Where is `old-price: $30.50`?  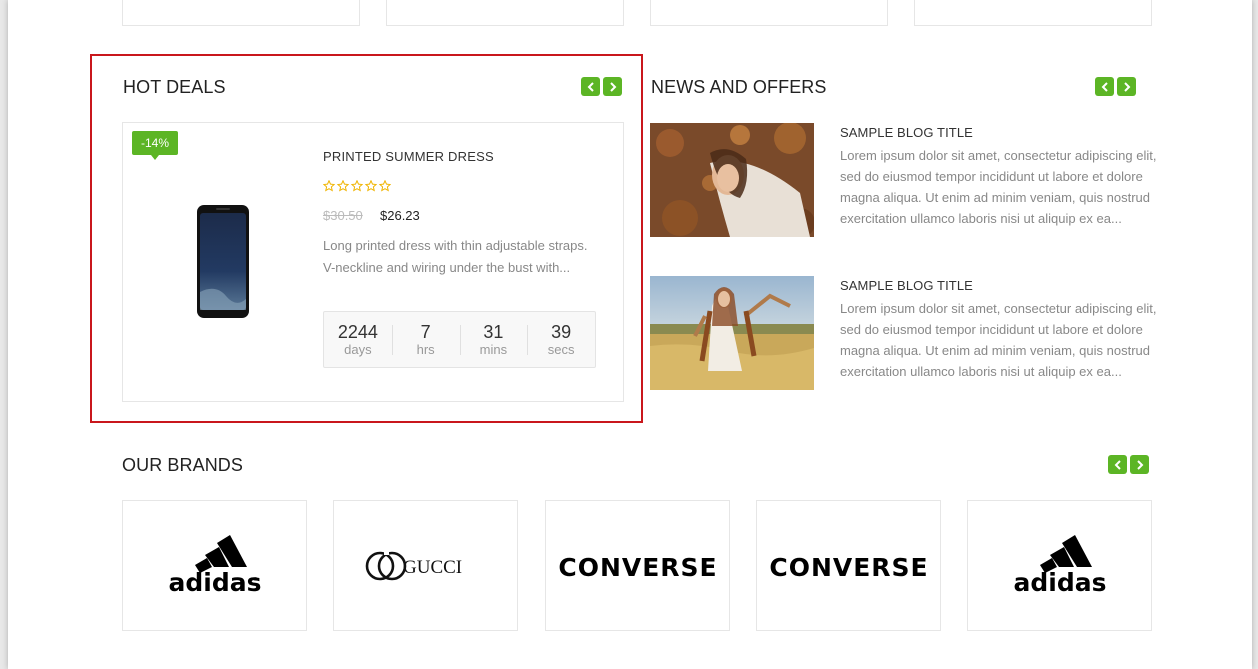
old-price: $30.50 is located at coordinates (343, 215).